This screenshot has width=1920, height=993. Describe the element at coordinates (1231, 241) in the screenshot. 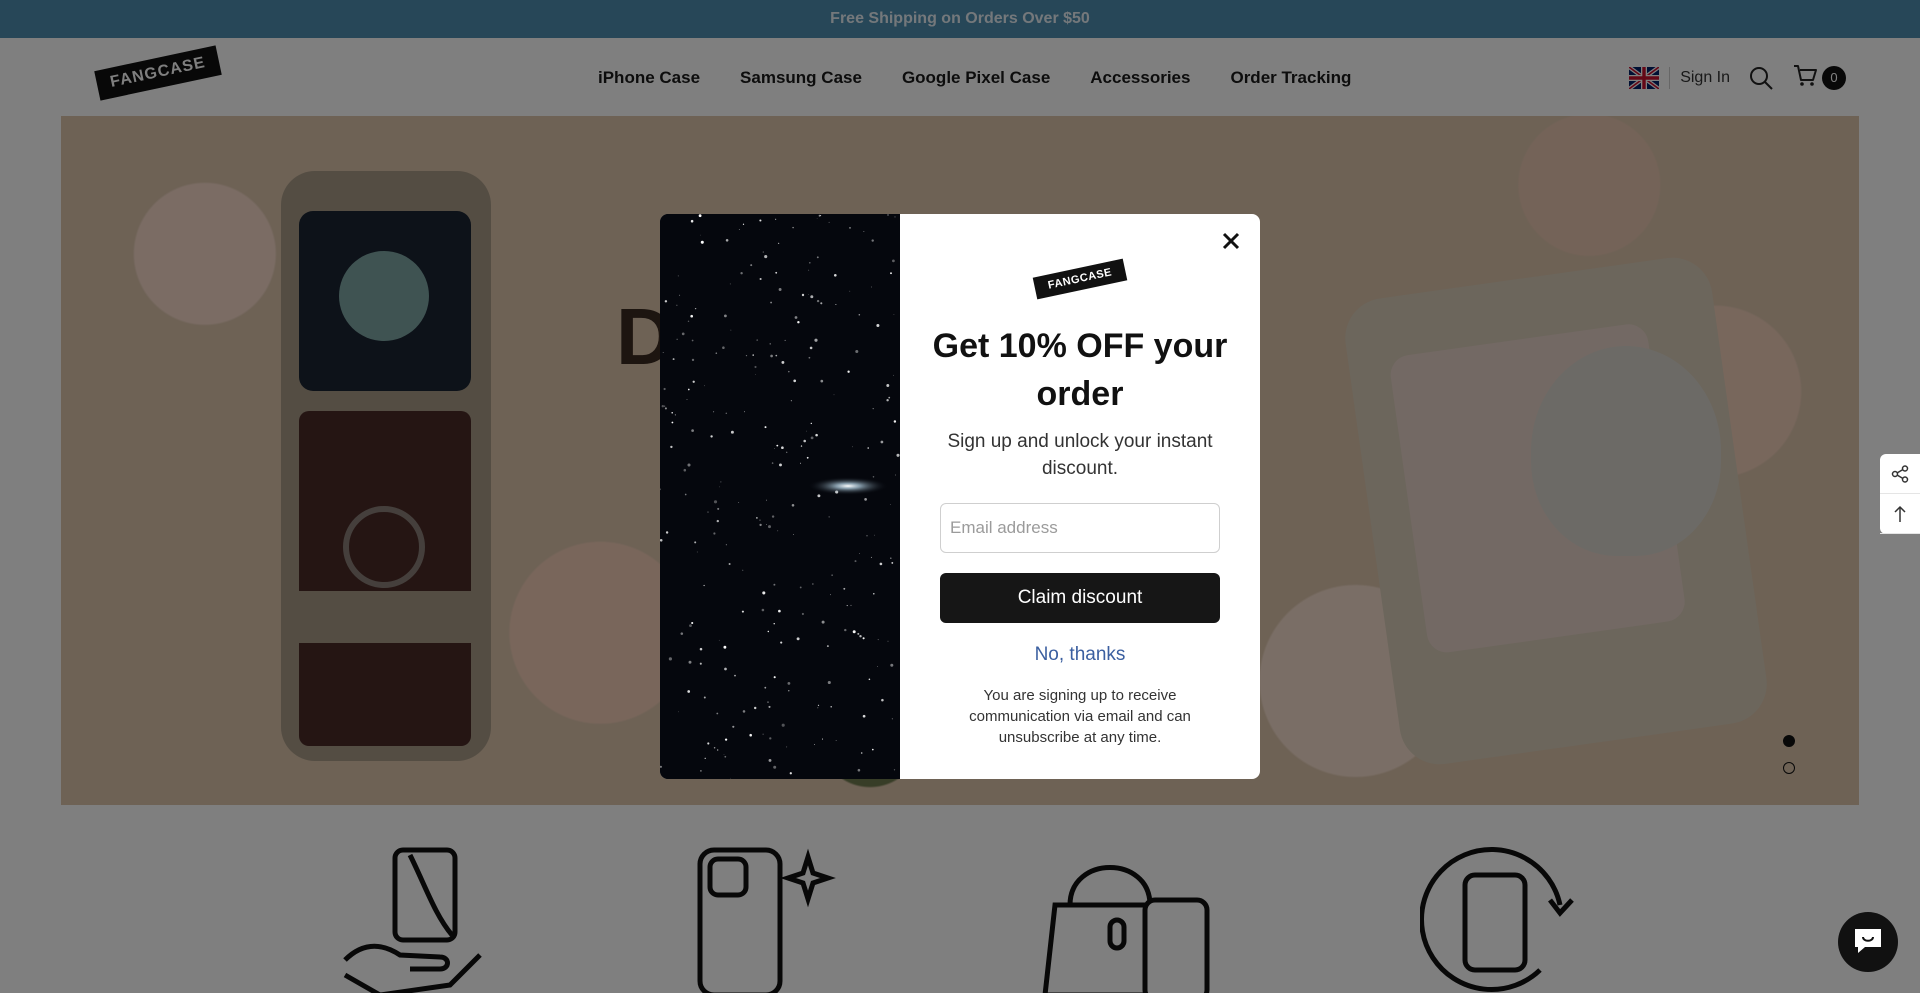

I see `close-icon` at that location.